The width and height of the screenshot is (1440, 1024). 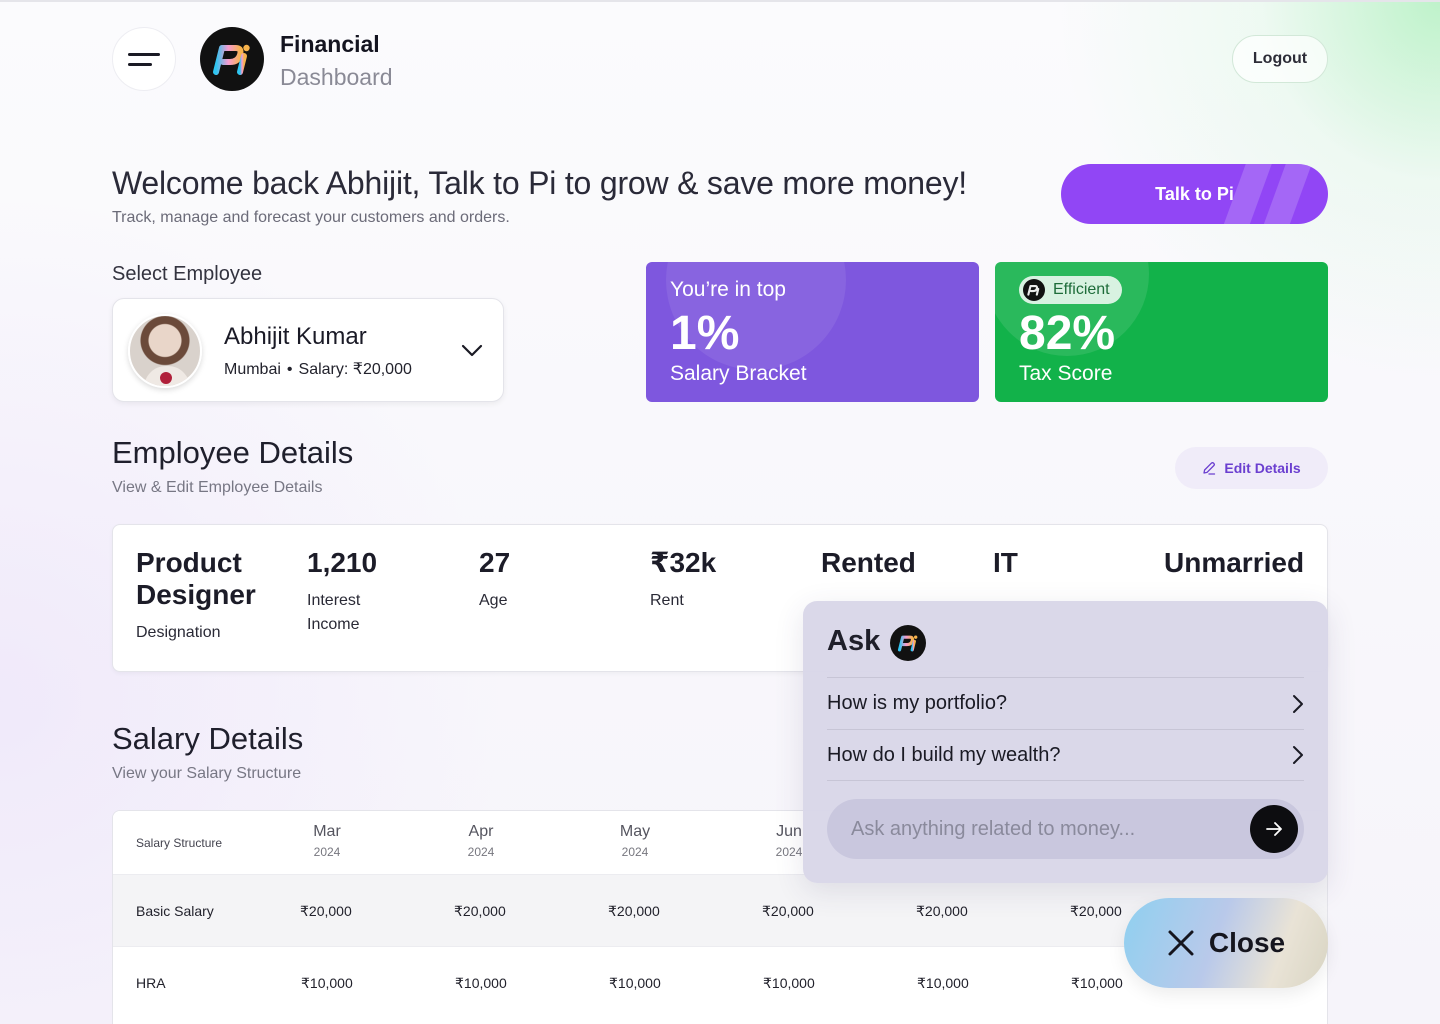 I want to click on detail-sector: IT, so click(x=1053, y=563).